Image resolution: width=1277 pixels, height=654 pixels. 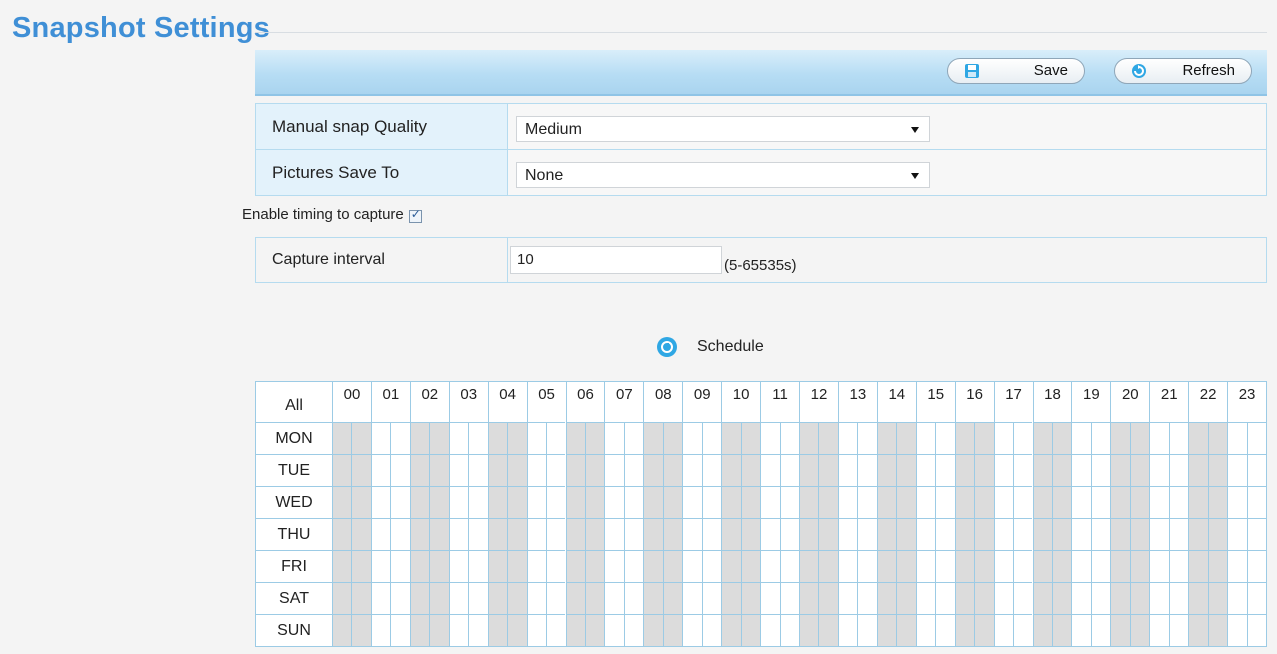 I want to click on day-label-tue: TUE, so click(x=294, y=470).